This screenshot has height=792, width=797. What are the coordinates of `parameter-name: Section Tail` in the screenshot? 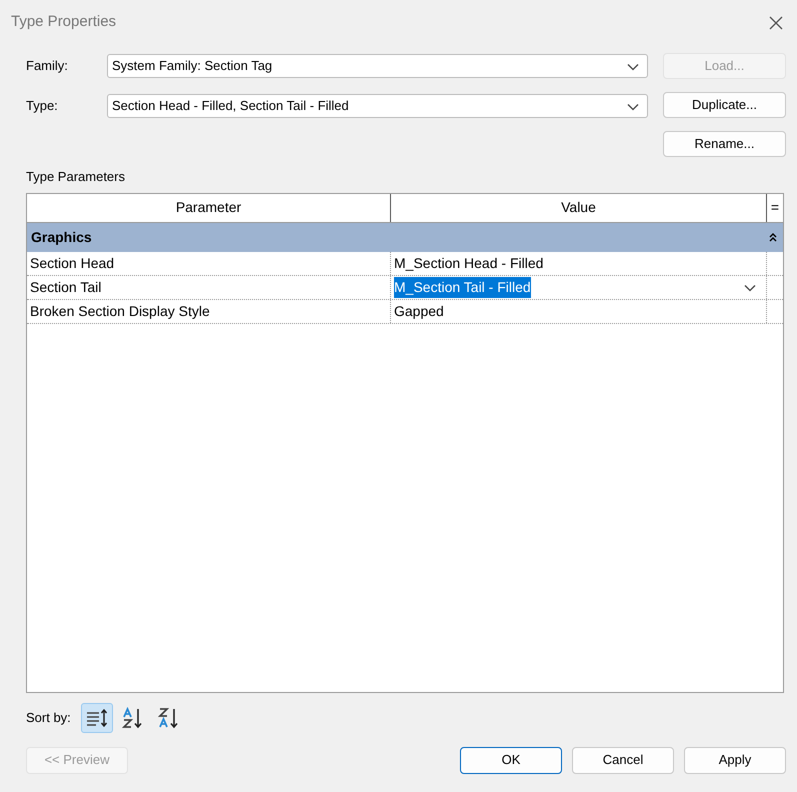 It's located at (209, 287).